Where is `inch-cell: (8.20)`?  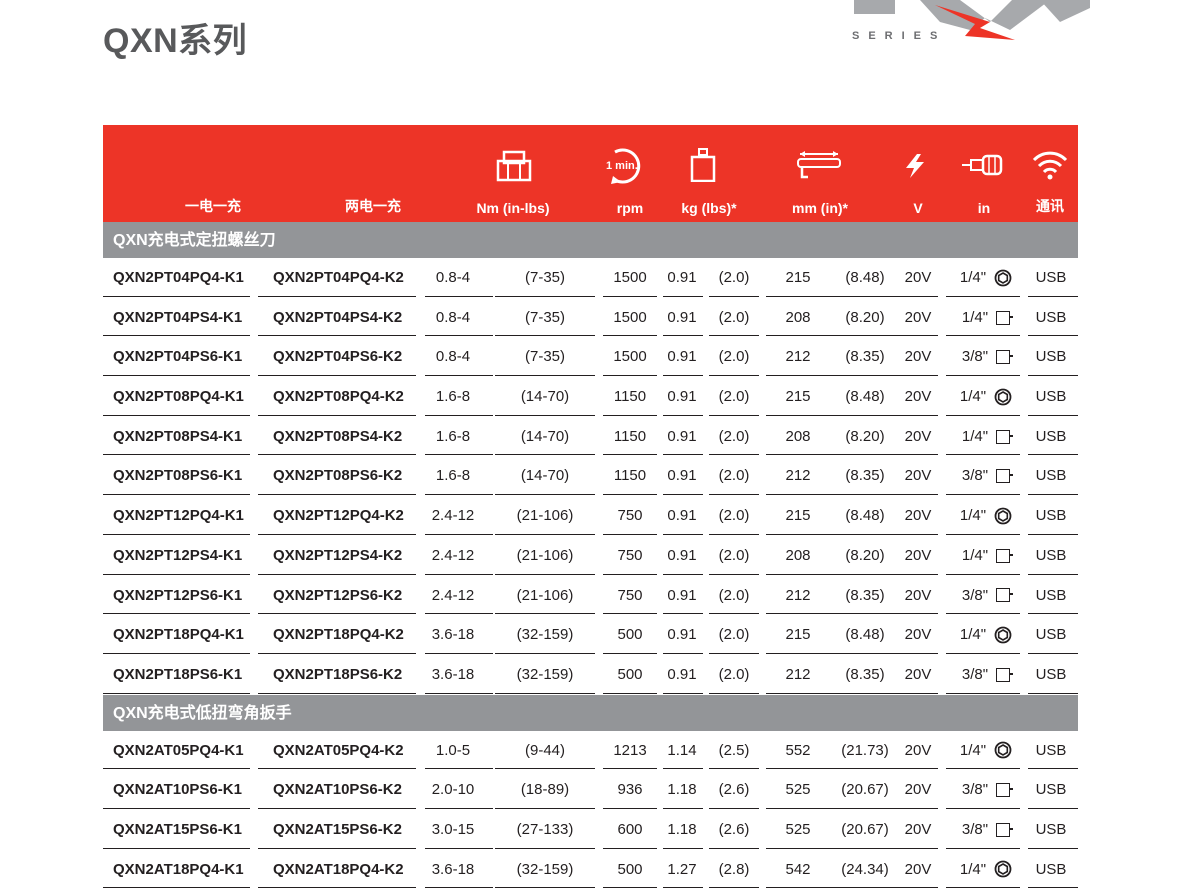 inch-cell: (8.20) is located at coordinates (865, 555).